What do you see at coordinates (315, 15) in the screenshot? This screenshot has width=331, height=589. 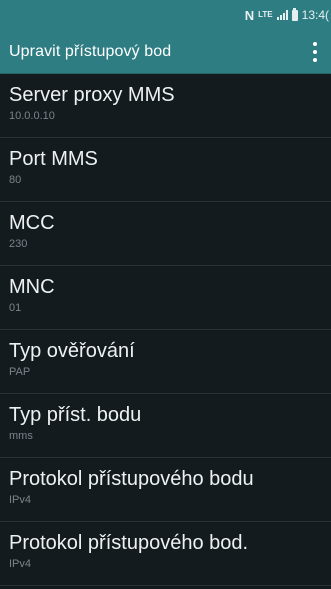 I see `status-time: 13:4(` at bounding box center [315, 15].